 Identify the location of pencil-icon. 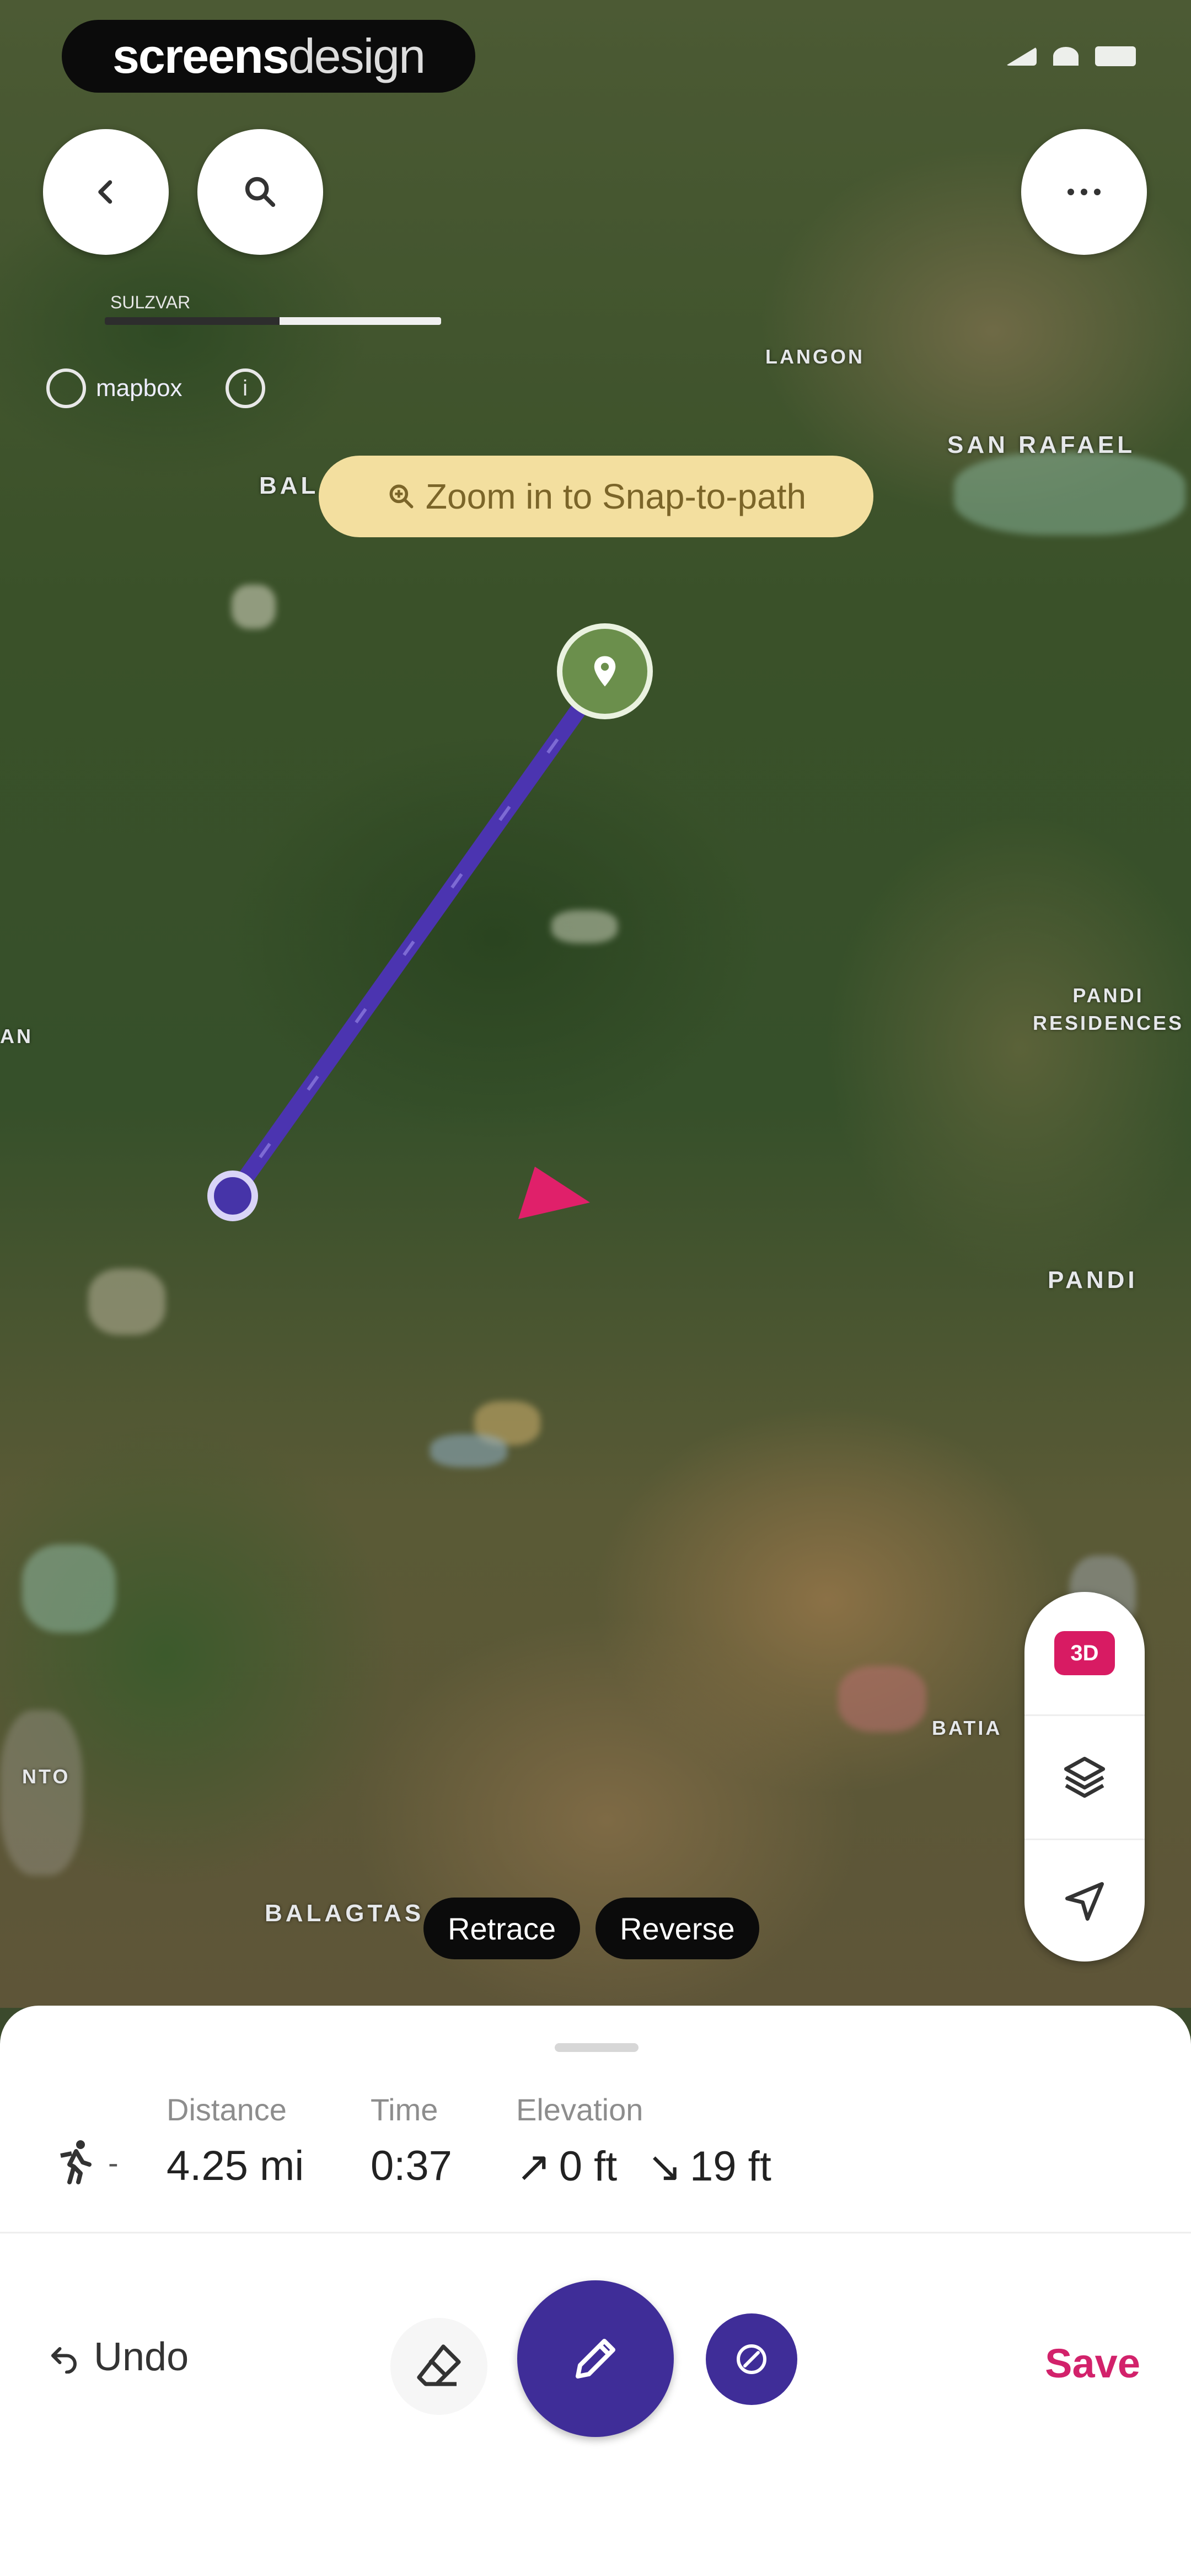
(595, 2359).